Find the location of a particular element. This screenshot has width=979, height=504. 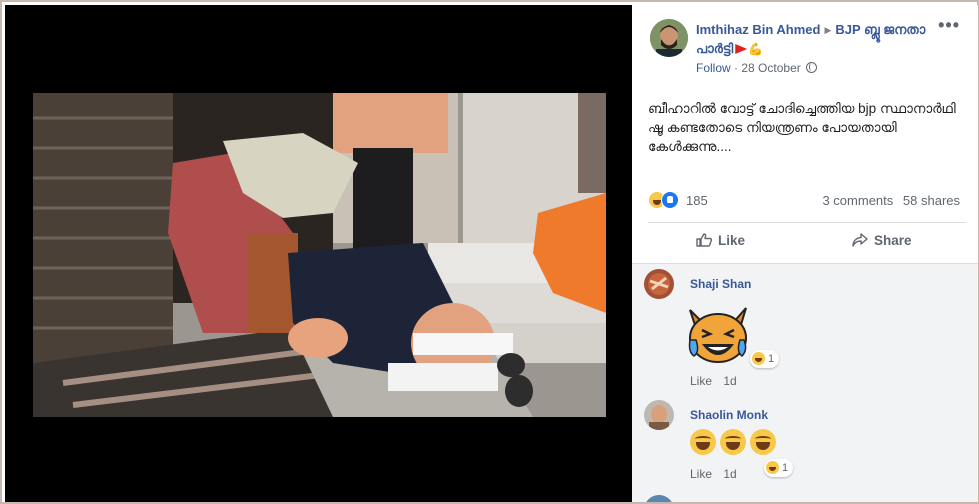

post-date: 28 October is located at coordinates (770, 68).